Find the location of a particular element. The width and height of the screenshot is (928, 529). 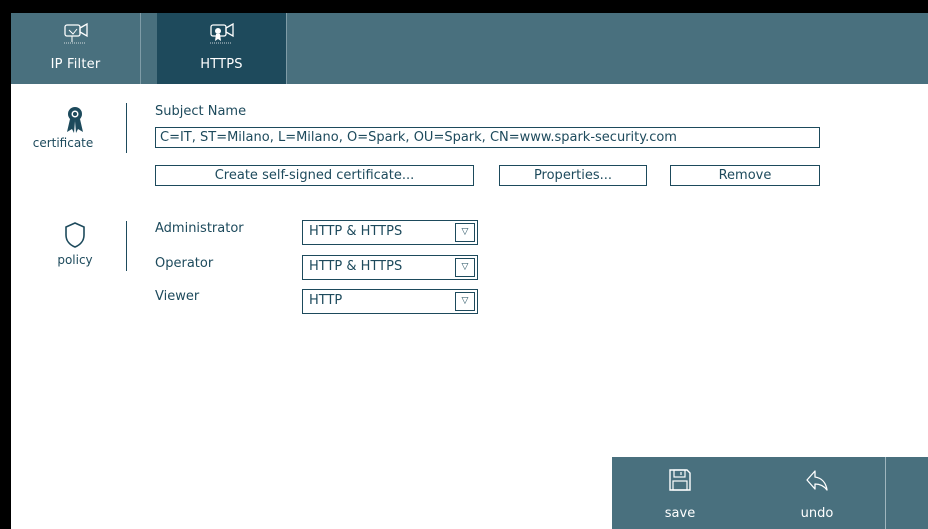

operator-select: HTTP & HTTPS ▽ is located at coordinates (390, 267).